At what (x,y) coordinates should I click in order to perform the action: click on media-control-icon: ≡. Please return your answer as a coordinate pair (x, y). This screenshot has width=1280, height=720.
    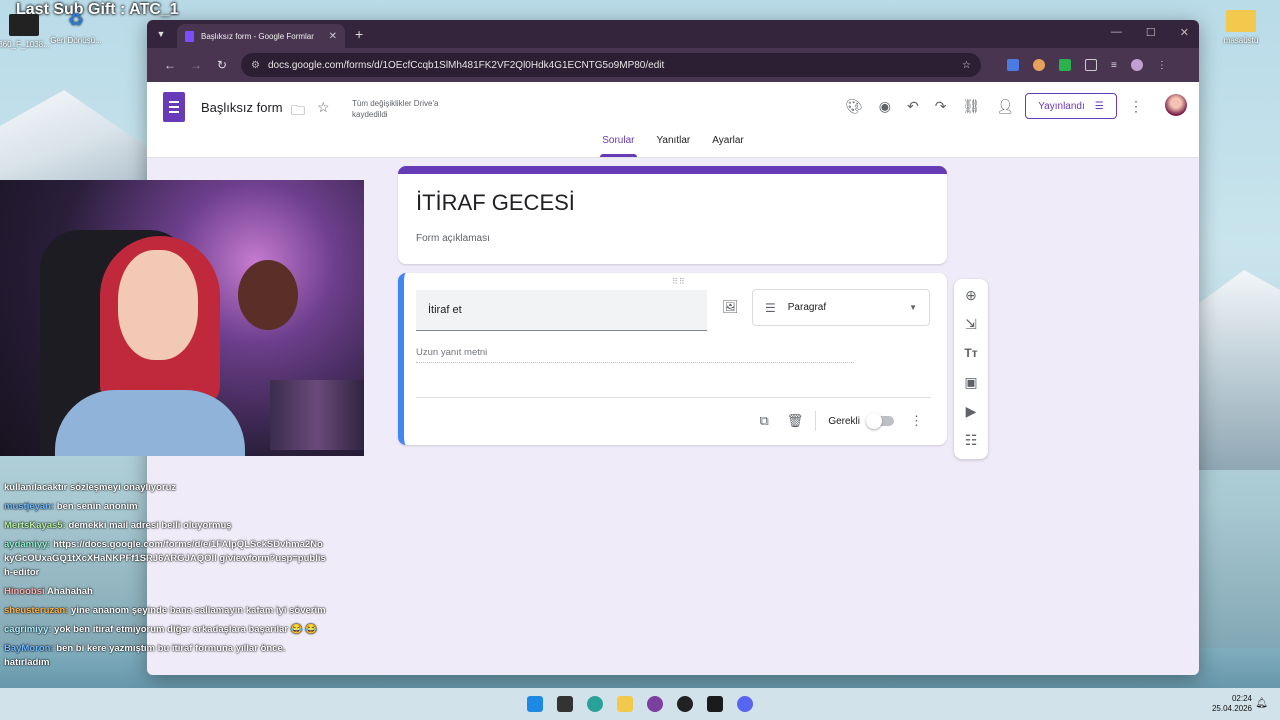
    Looking at the image, I should click on (1114, 65).